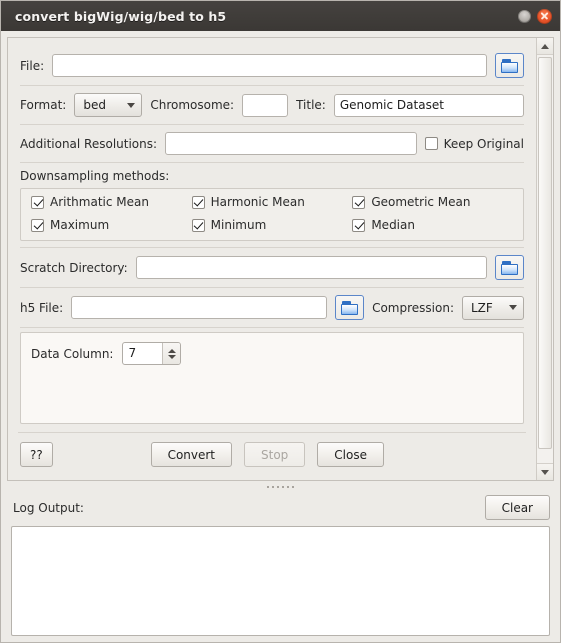 This screenshot has height=643, width=561. I want to click on additional-resolutions-input, so click(291, 143).